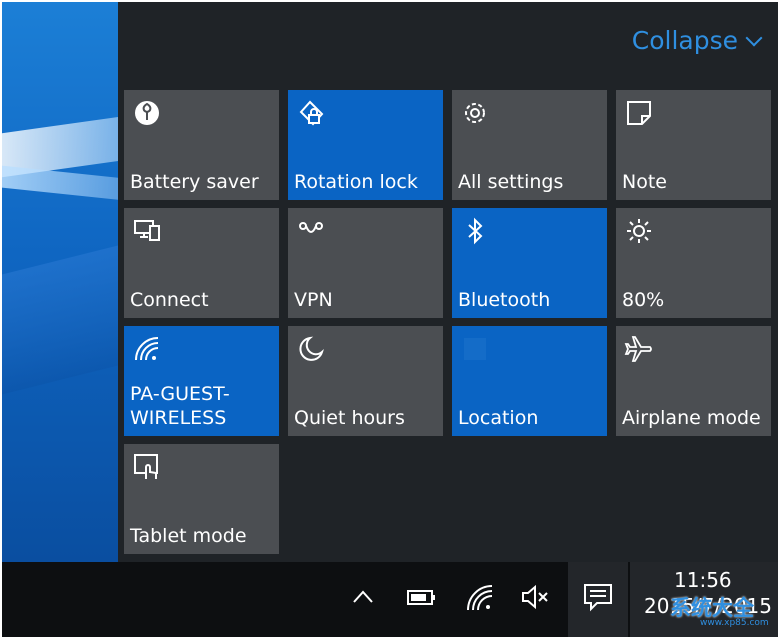  What do you see at coordinates (311, 348) in the screenshot?
I see `moon-icon` at bounding box center [311, 348].